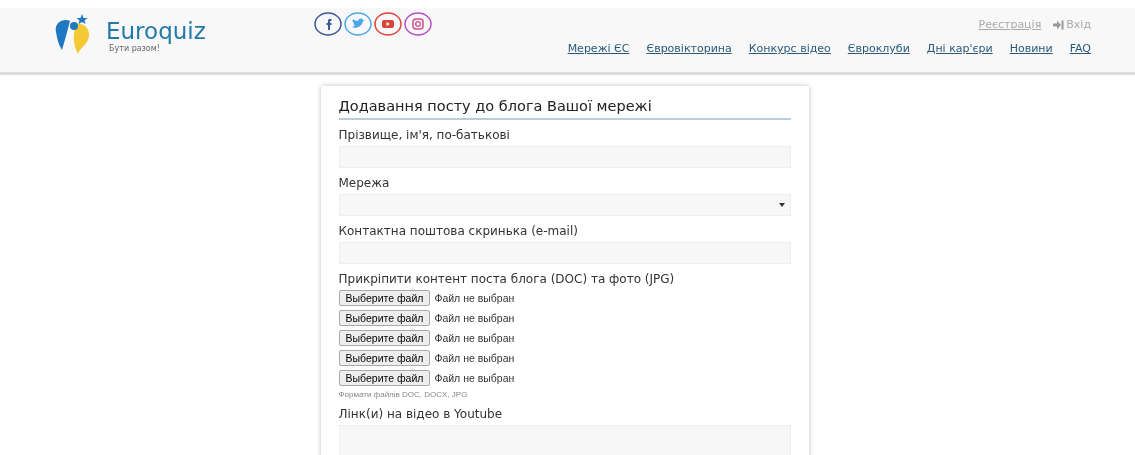 This screenshot has height=455, width=1135. What do you see at coordinates (403, 394) in the screenshot?
I see `file-hint: Формати файлів DOC, DOCX, JPG` at bounding box center [403, 394].